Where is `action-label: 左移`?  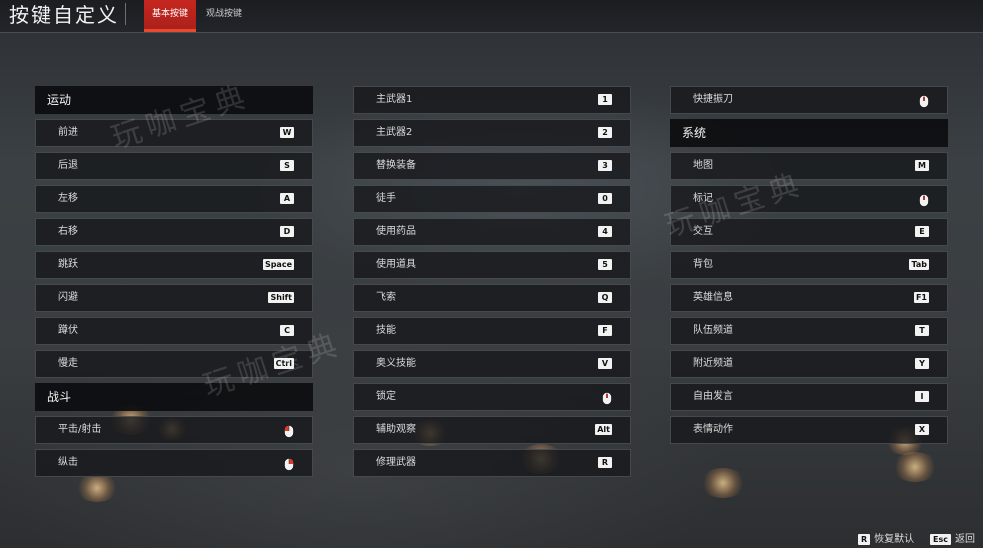 action-label: 左移 is located at coordinates (68, 198).